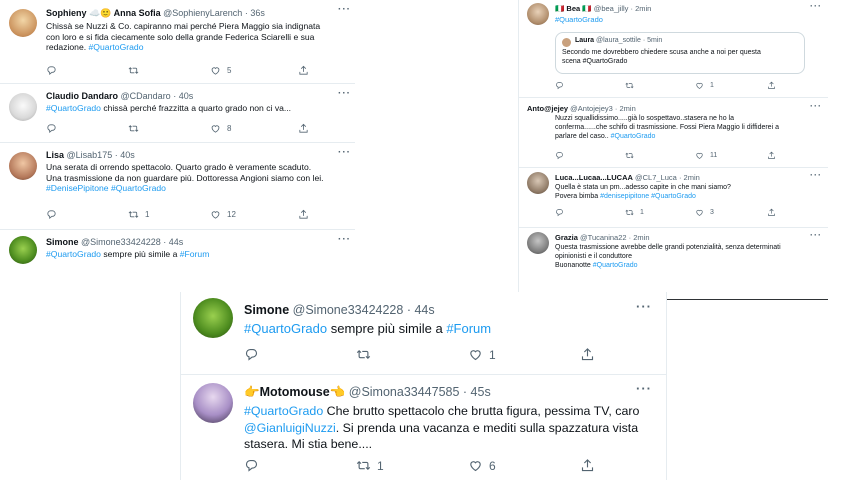 The height and width of the screenshot is (480, 854). I want to click on tweet-author-name: Luca...Lucaa...LUCAA, so click(594, 177).